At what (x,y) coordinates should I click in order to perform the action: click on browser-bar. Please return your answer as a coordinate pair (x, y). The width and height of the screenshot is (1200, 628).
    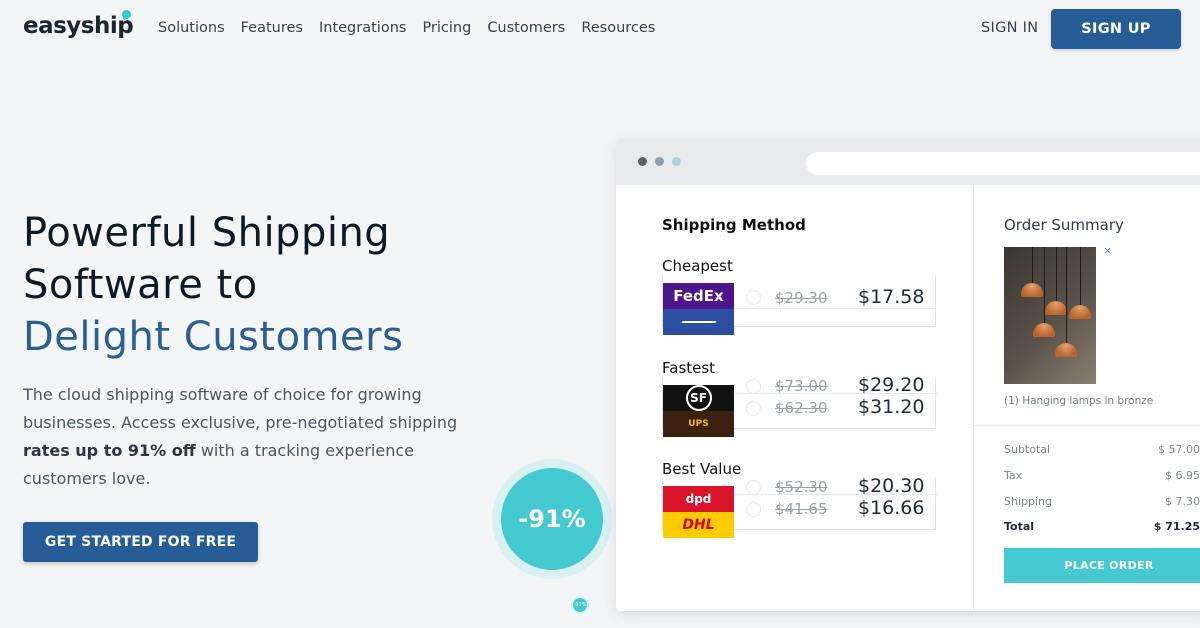
    Looking at the image, I should click on (908, 162).